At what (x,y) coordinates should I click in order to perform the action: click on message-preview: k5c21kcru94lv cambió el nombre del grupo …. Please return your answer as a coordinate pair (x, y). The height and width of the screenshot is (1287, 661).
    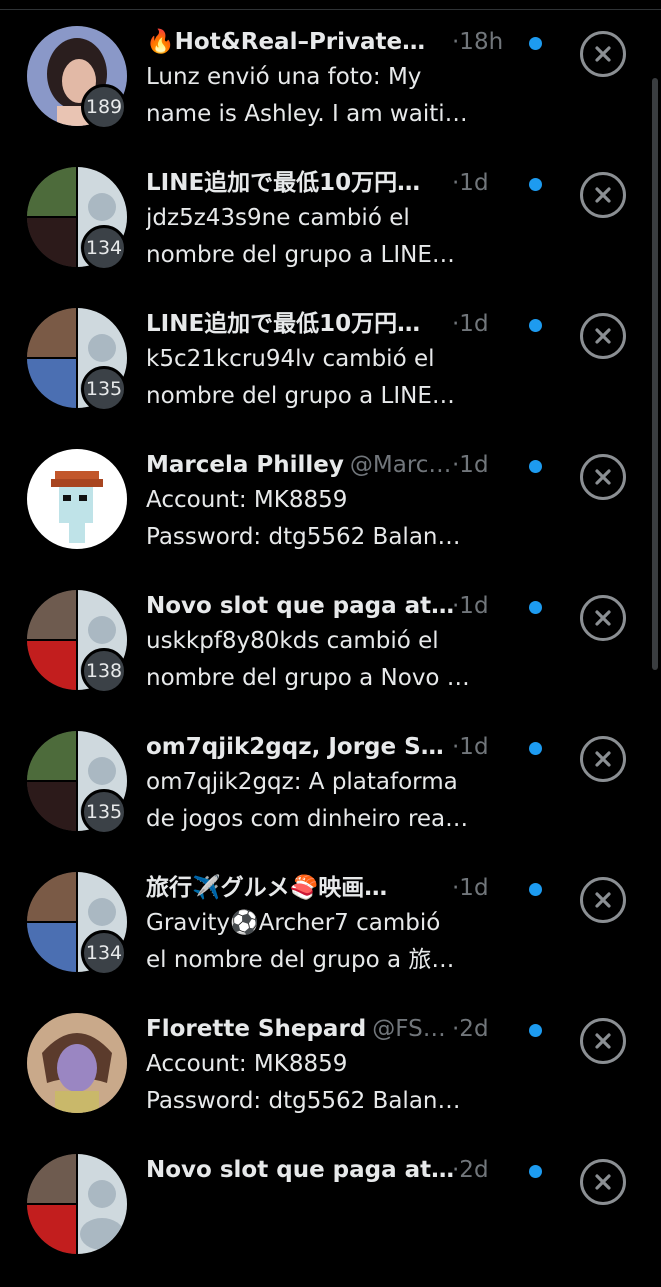
    Looking at the image, I should click on (326, 378).